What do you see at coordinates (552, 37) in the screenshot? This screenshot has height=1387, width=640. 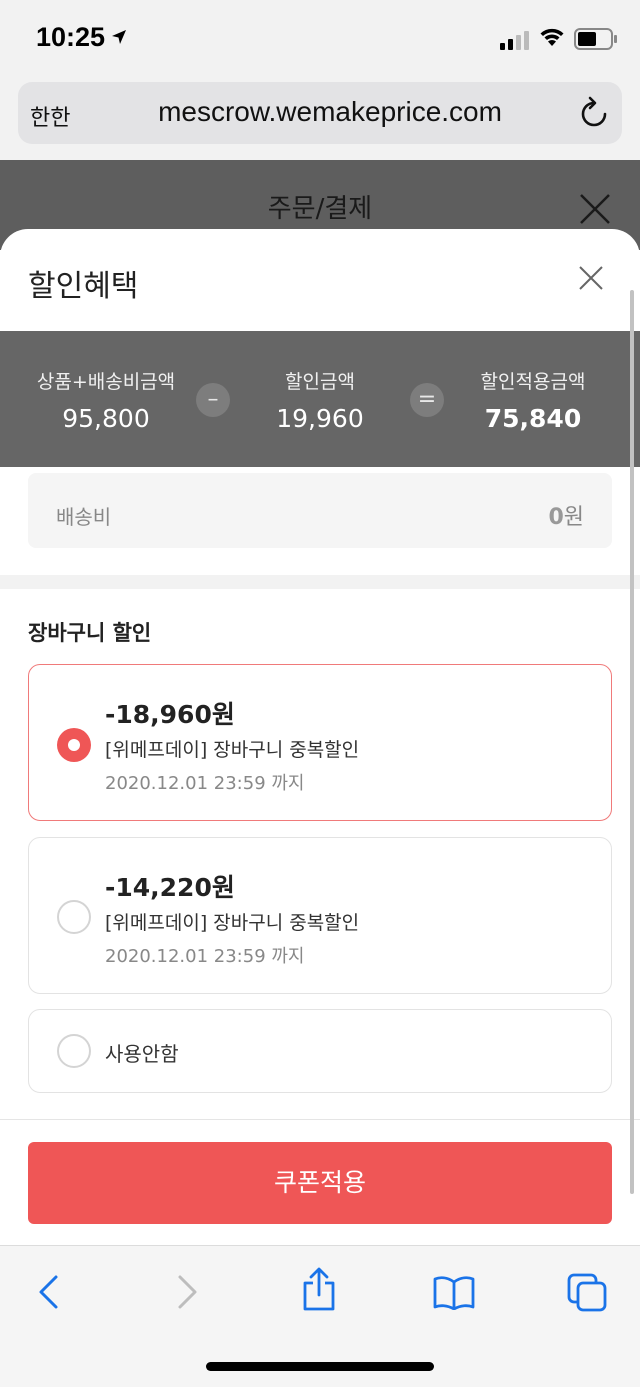 I see `wifi-icon` at bounding box center [552, 37].